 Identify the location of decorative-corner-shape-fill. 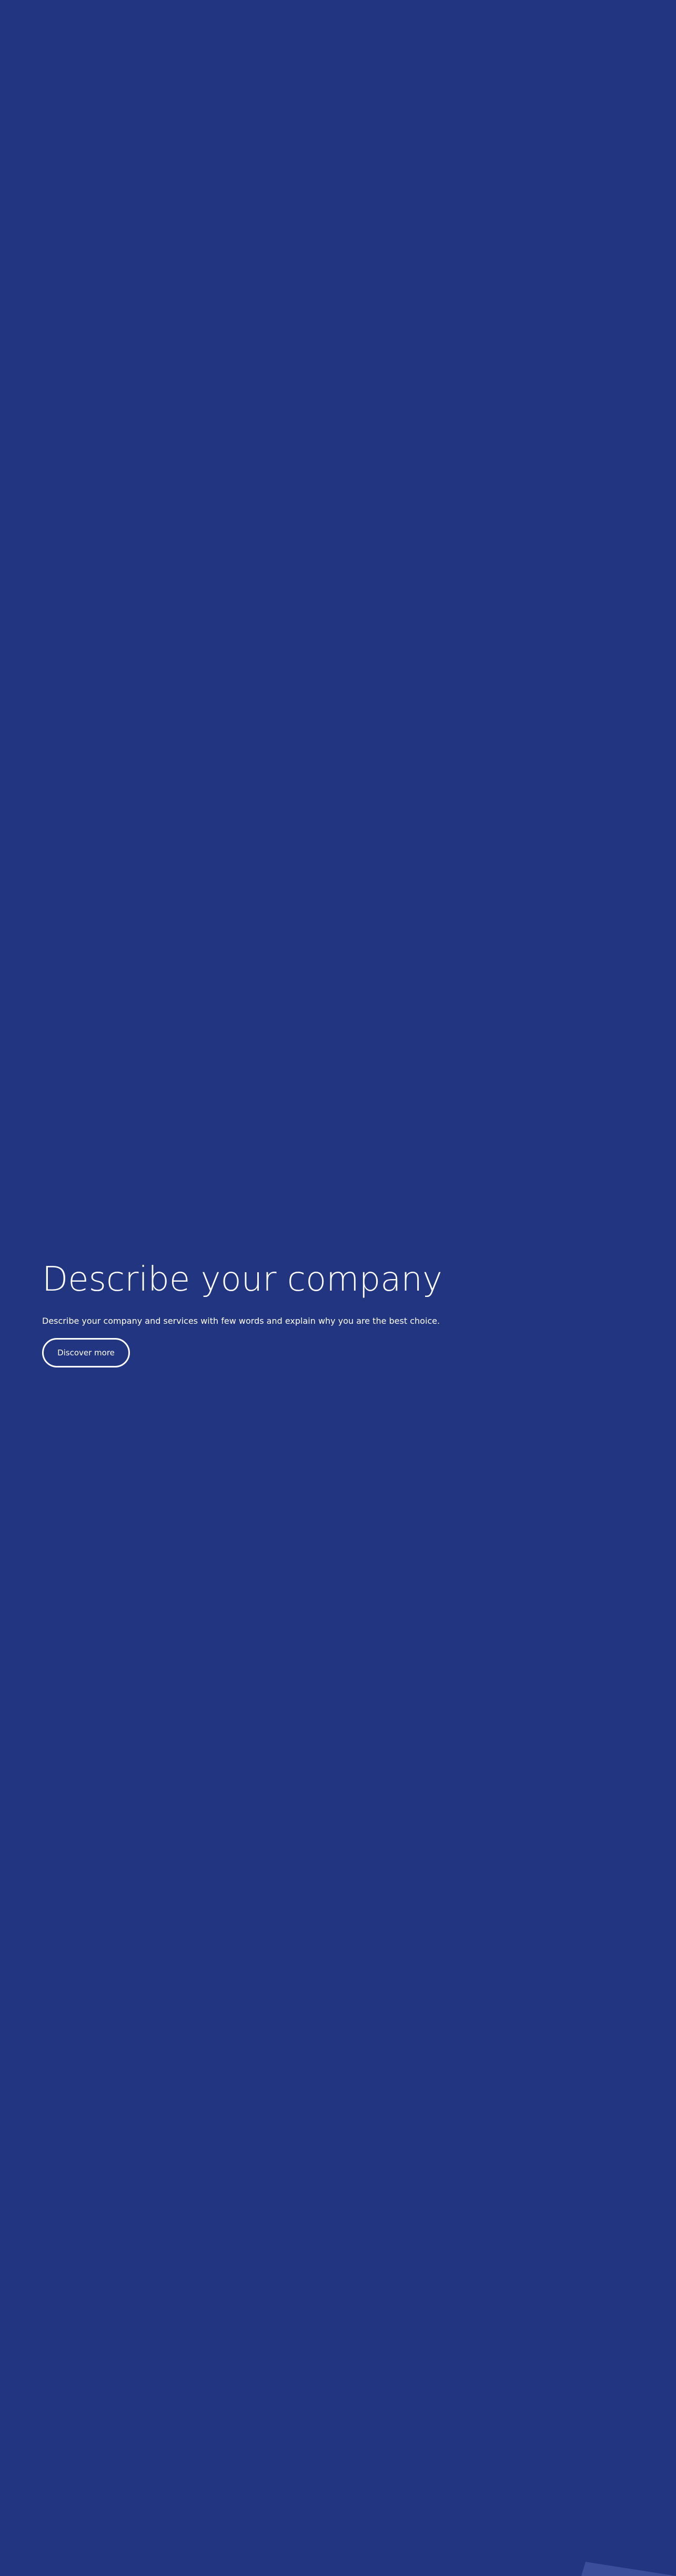
(629, 2569).